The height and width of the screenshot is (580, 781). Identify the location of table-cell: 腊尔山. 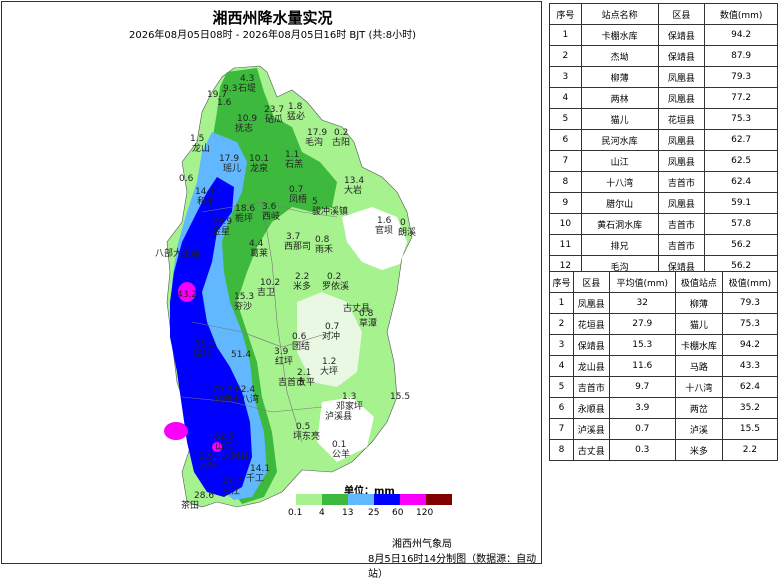
(619, 203).